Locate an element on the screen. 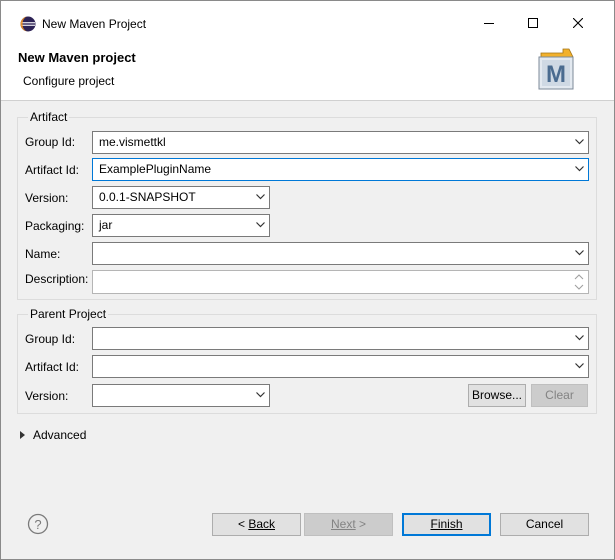  parent-version-label: Version: is located at coordinates (47, 396).